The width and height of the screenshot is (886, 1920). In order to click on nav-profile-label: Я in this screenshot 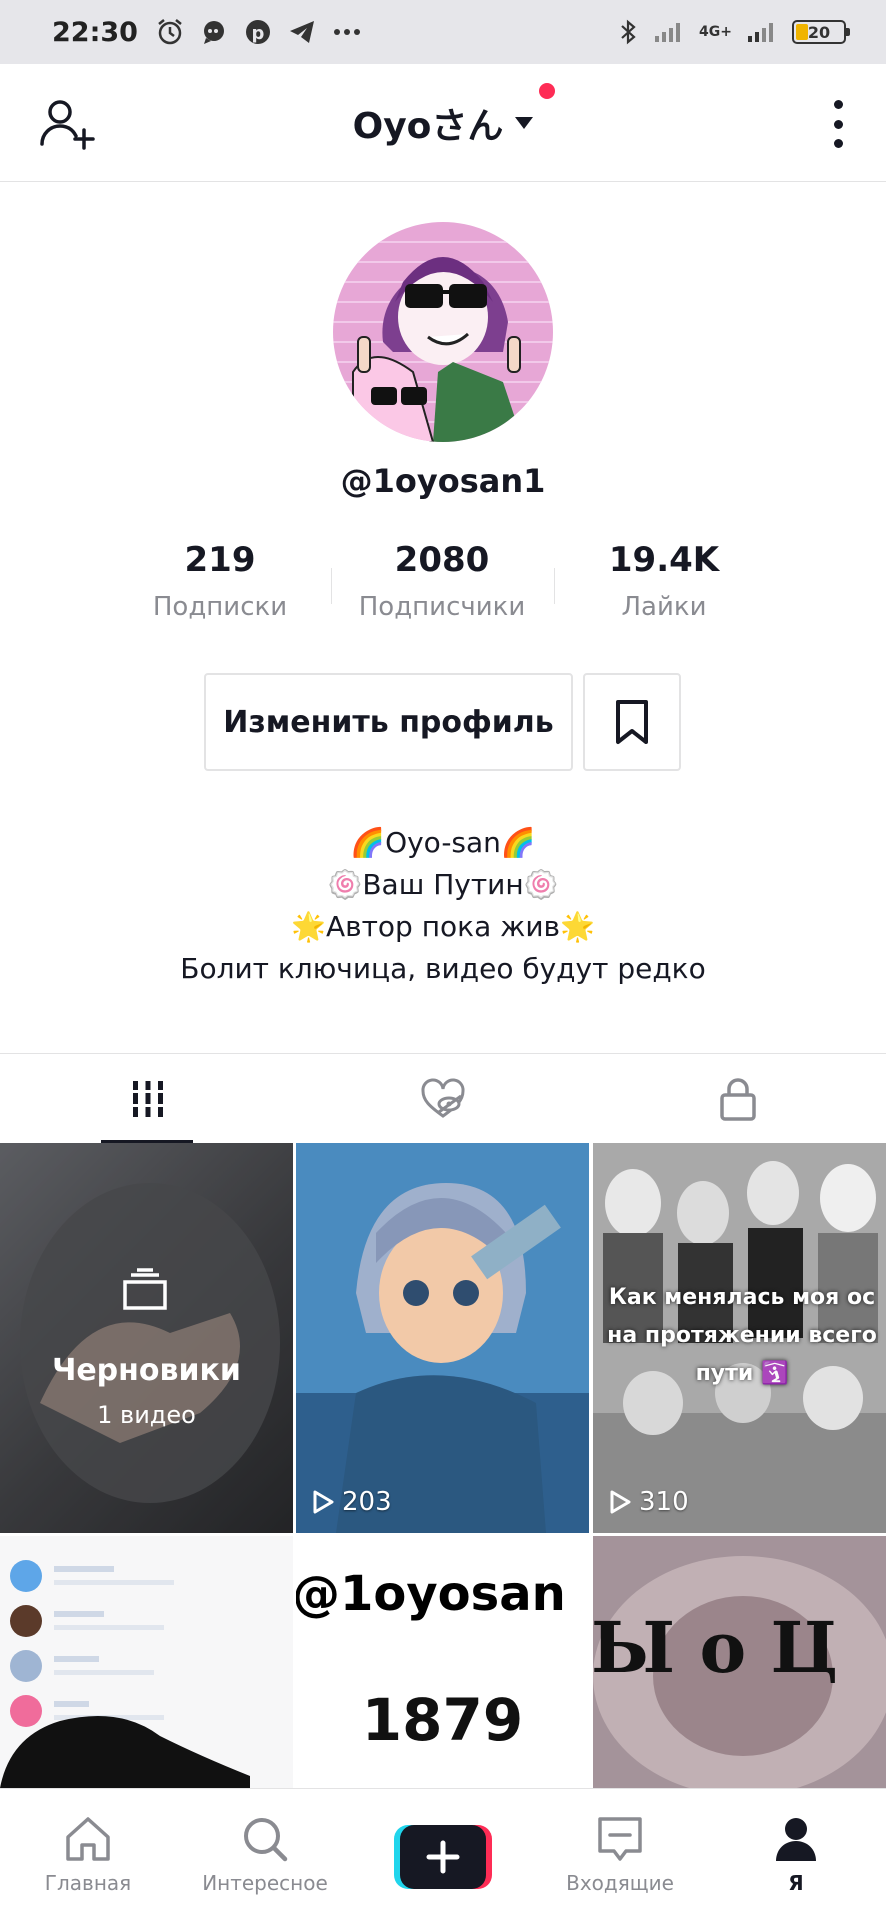, I will do `click(796, 1883)`.